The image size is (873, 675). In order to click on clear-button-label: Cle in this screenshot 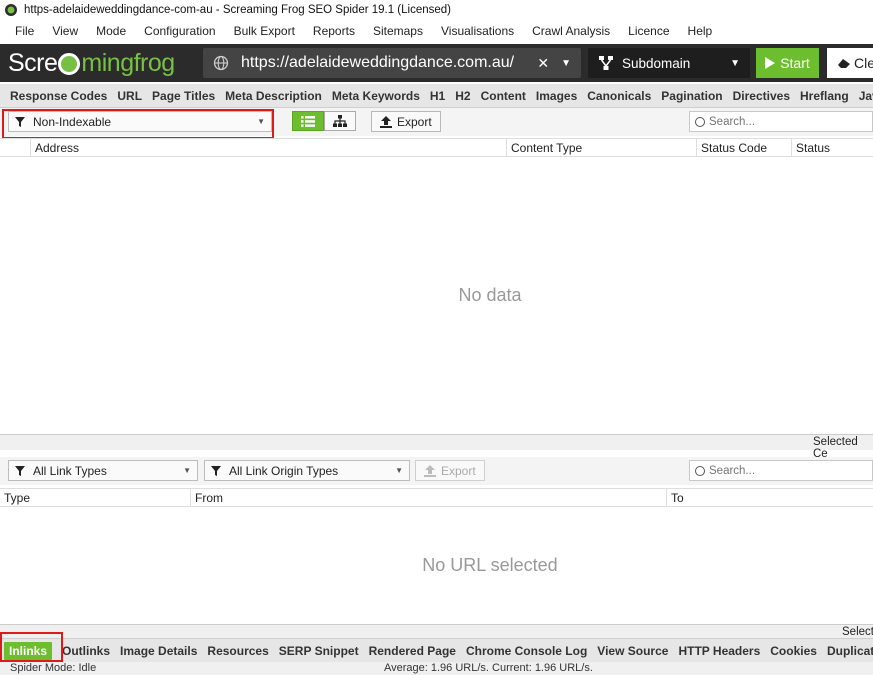, I will do `click(863, 63)`.